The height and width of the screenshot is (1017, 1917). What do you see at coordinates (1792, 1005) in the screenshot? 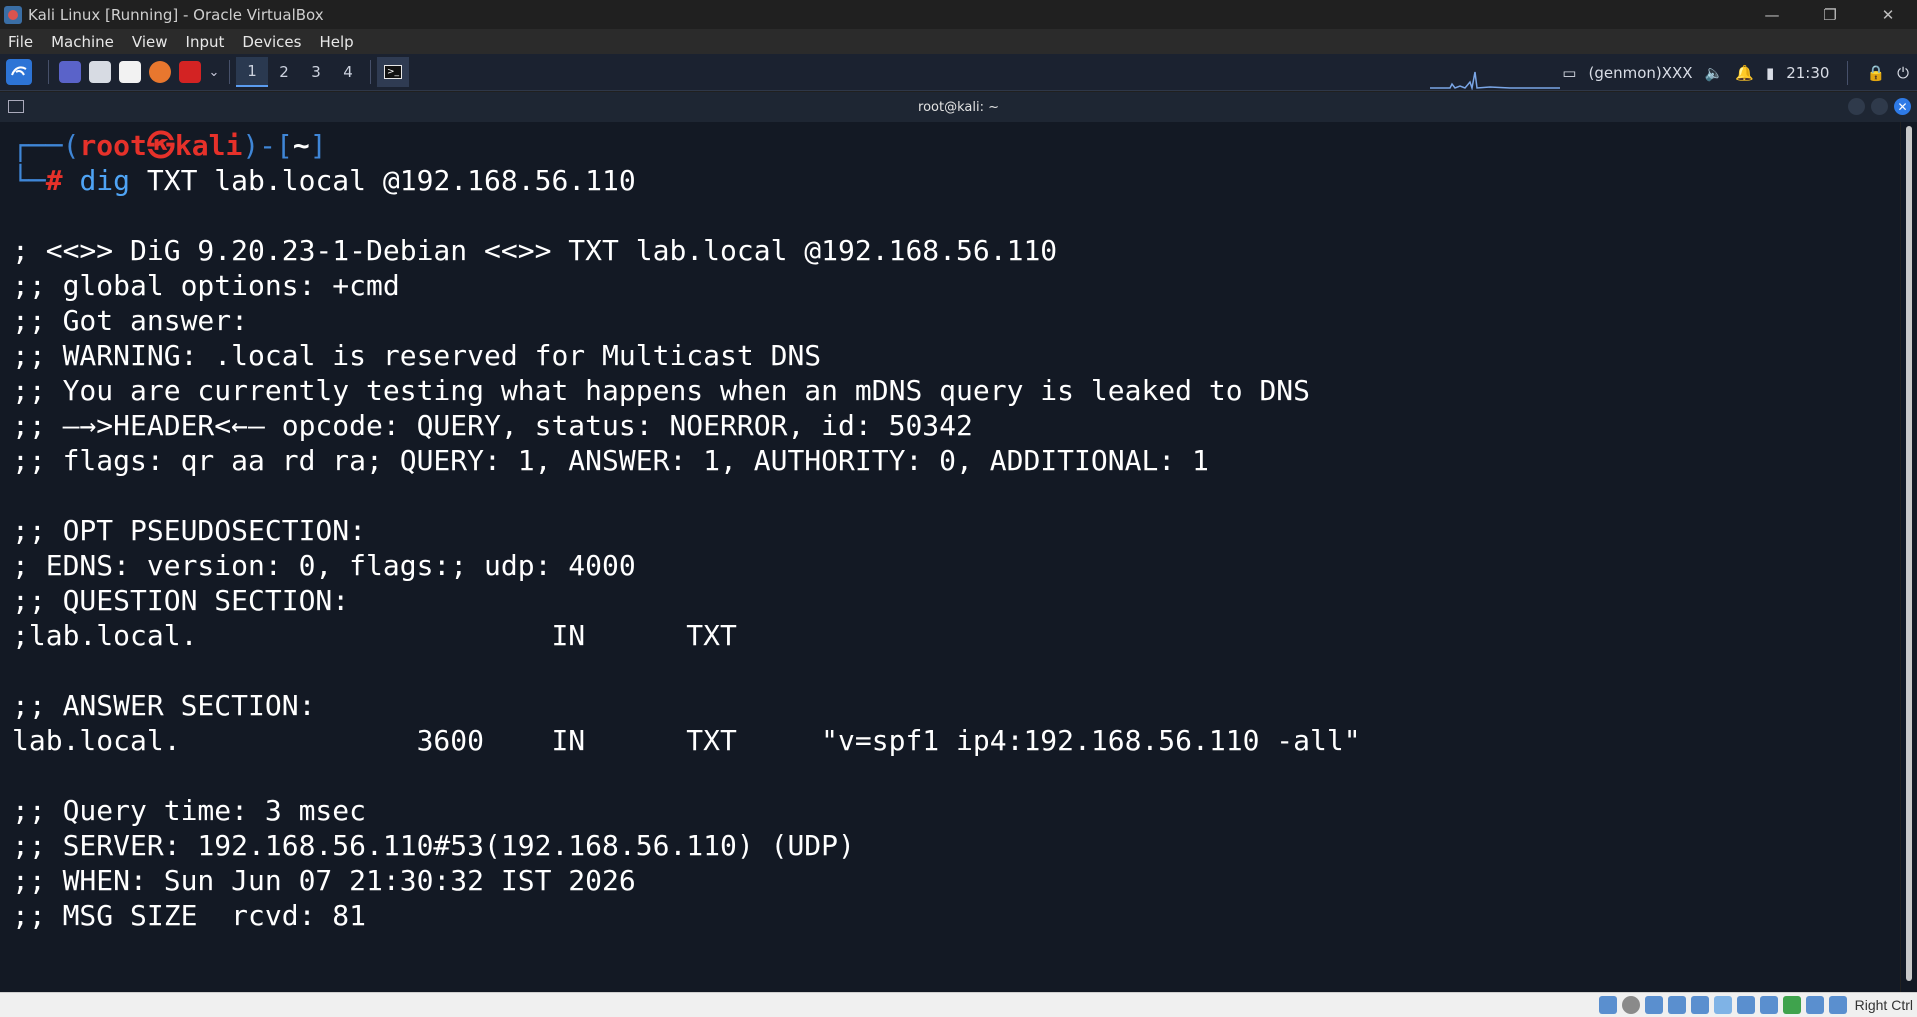
I see `cpu-status-icon` at bounding box center [1792, 1005].